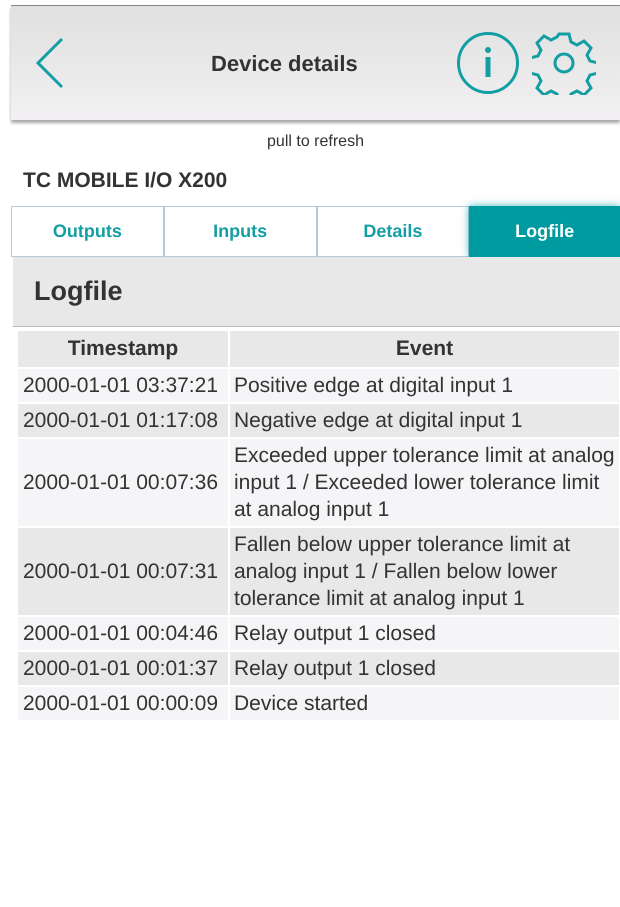 The image size is (620, 907). Describe the element at coordinates (123, 385) in the screenshot. I see `timestamp-cell: 2000-01-01 03:37:21` at that location.